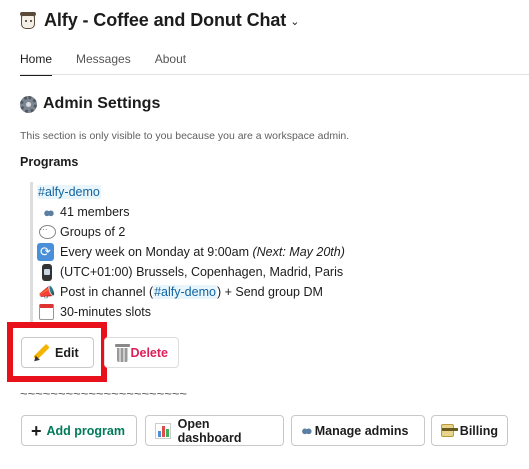 This screenshot has height=469, width=529. Describe the element at coordinates (36, 430) in the screenshot. I see `plus-icon: +` at that location.